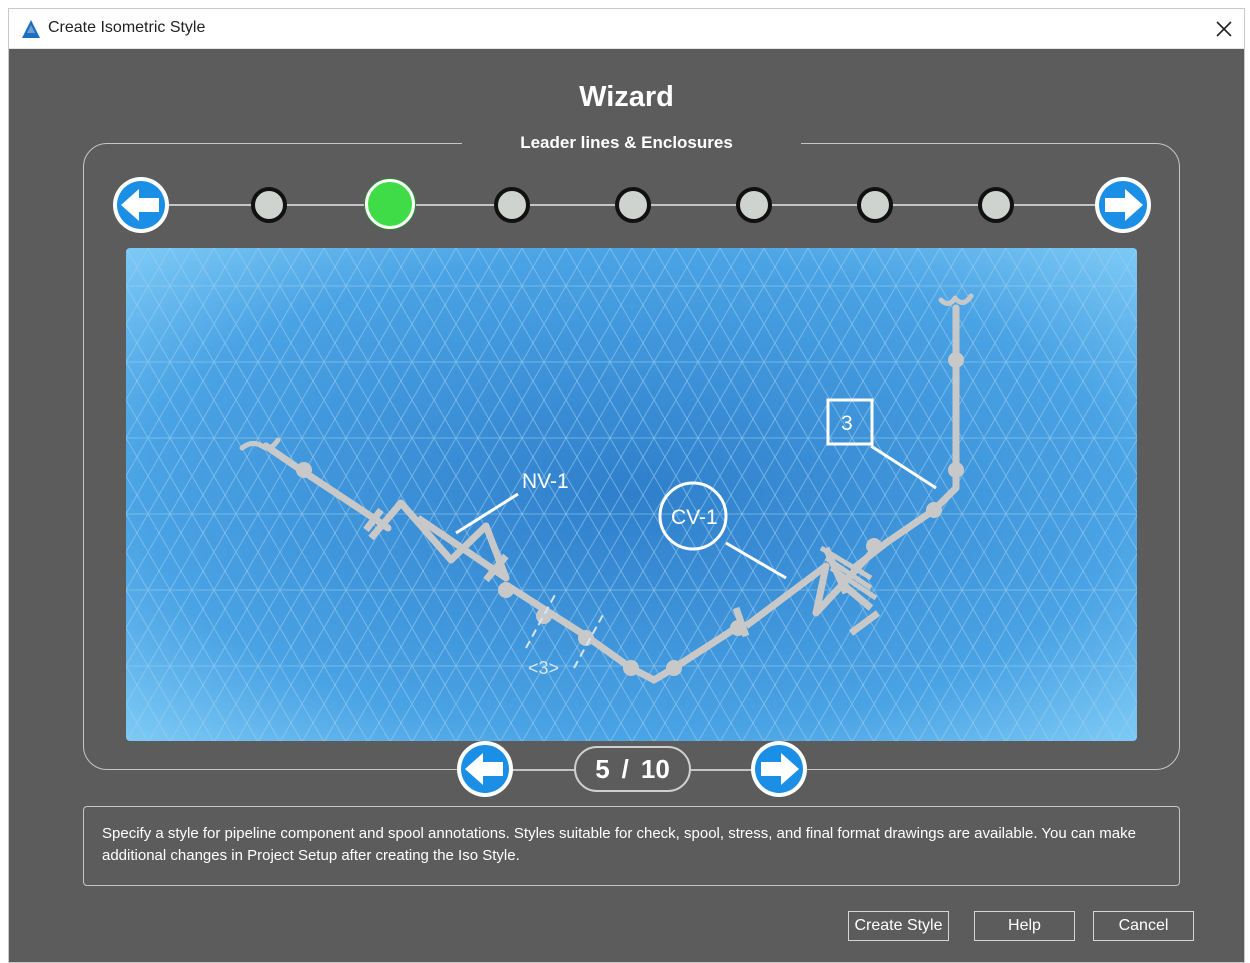 The height and width of the screenshot is (963, 1250). I want to click on title-bar: Create Isometric Style, so click(626, 29).